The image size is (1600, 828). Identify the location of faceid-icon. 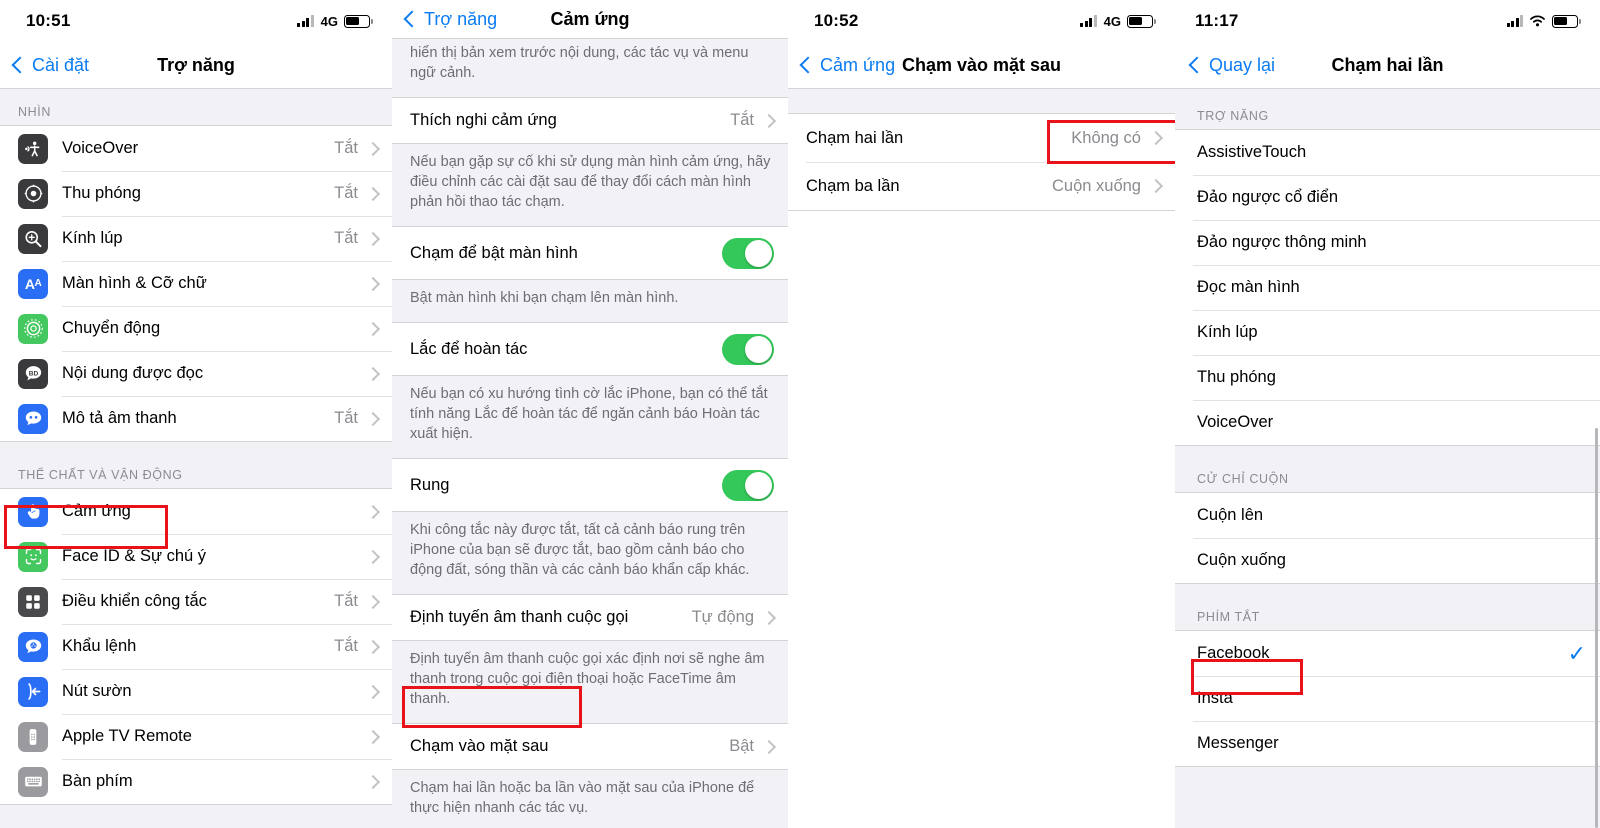
(33, 556).